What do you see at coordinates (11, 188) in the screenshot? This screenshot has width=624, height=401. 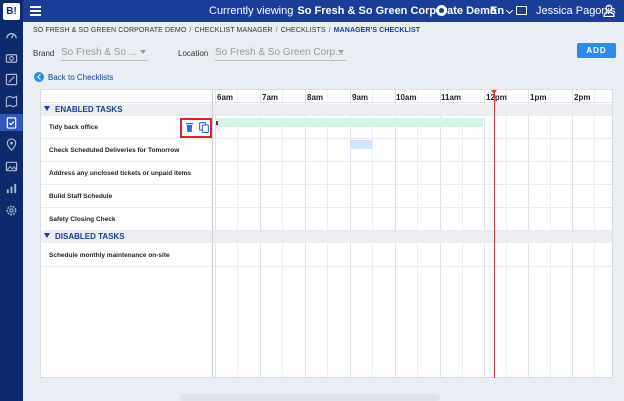 I see `analytics-icon` at bounding box center [11, 188].